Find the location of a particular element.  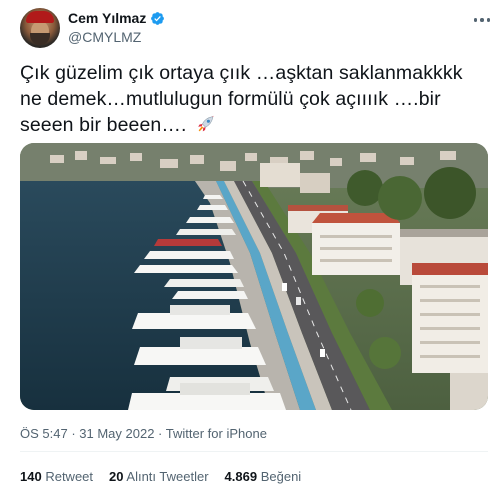

like-label: Beğeni is located at coordinates (281, 476).